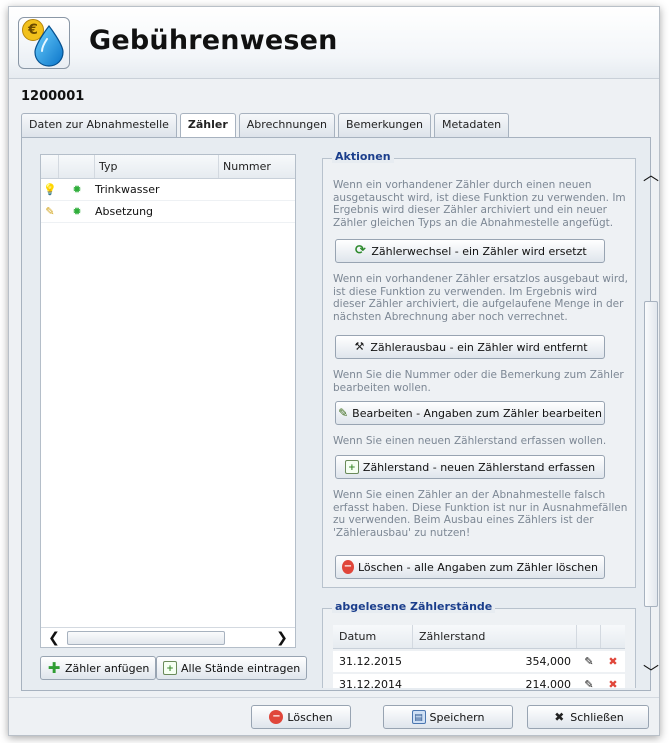 The image size is (669, 743). I want to click on column-header-nummer: Nummer, so click(257, 166).